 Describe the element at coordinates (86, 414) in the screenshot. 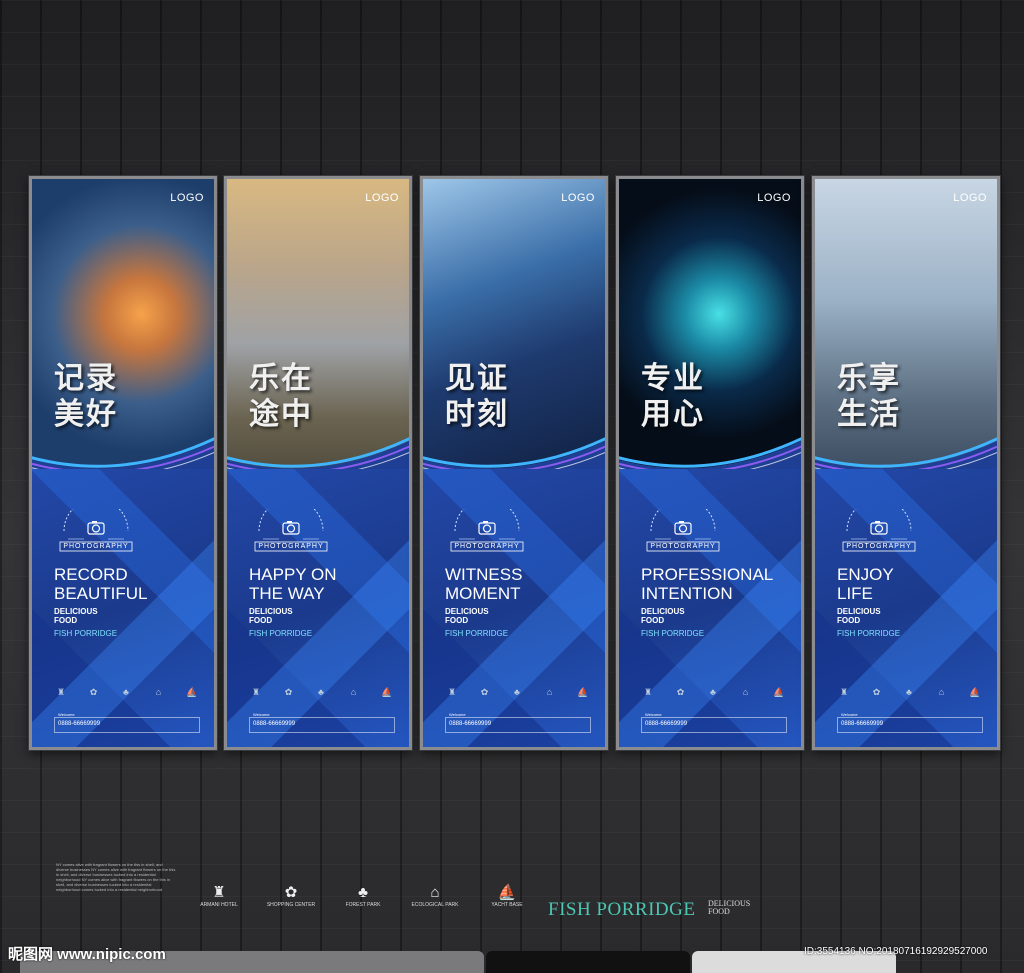

I see `chinese-title-line: 美好` at that location.